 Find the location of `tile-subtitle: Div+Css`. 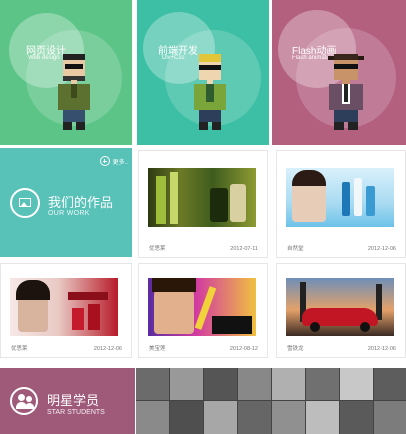

tile-subtitle: Div+Css is located at coordinates (173, 58).